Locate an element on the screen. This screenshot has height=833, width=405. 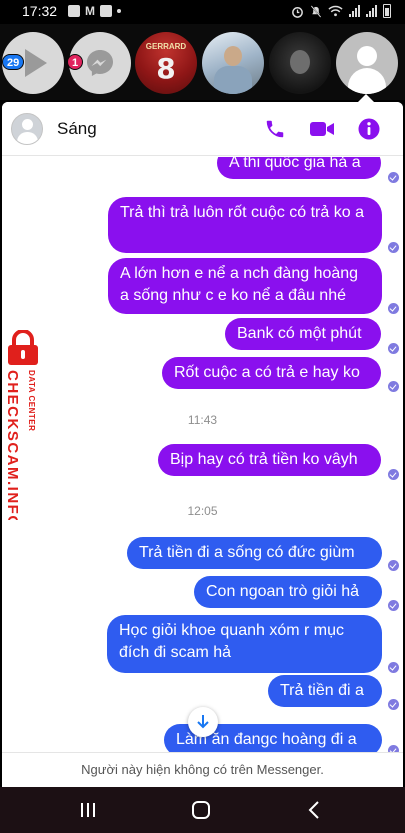
dot-icon is located at coordinates (119, 11).